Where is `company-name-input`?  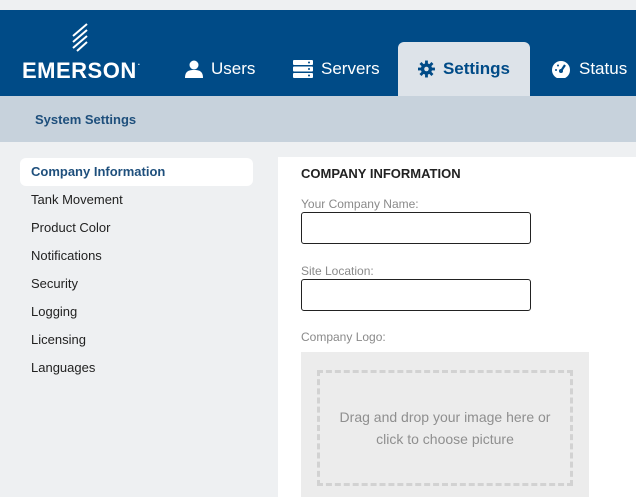
company-name-input is located at coordinates (416, 228).